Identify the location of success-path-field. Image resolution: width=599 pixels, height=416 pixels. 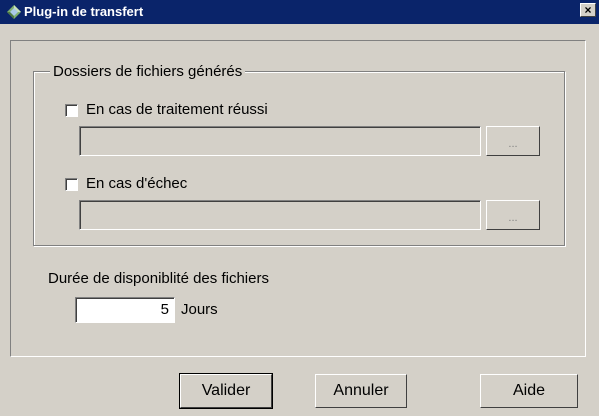
(280, 141).